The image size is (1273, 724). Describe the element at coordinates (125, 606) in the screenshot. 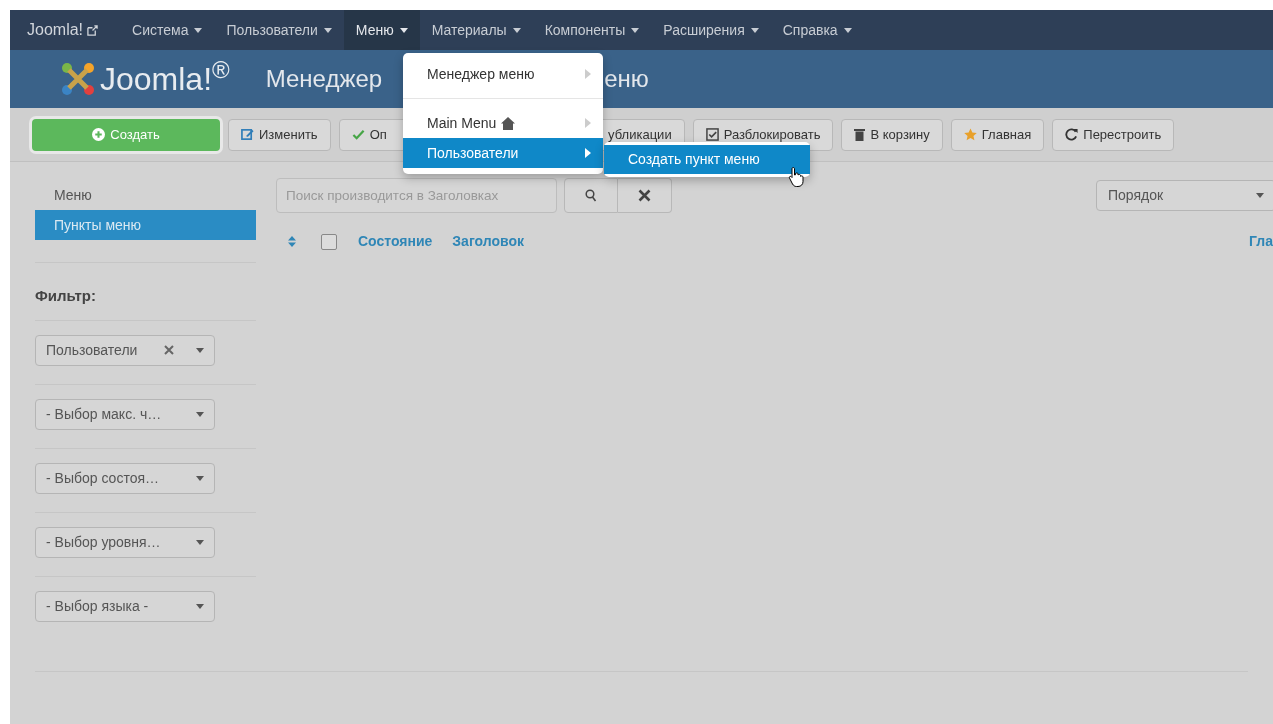

I see `filter-select: - Выбор языка -` at that location.